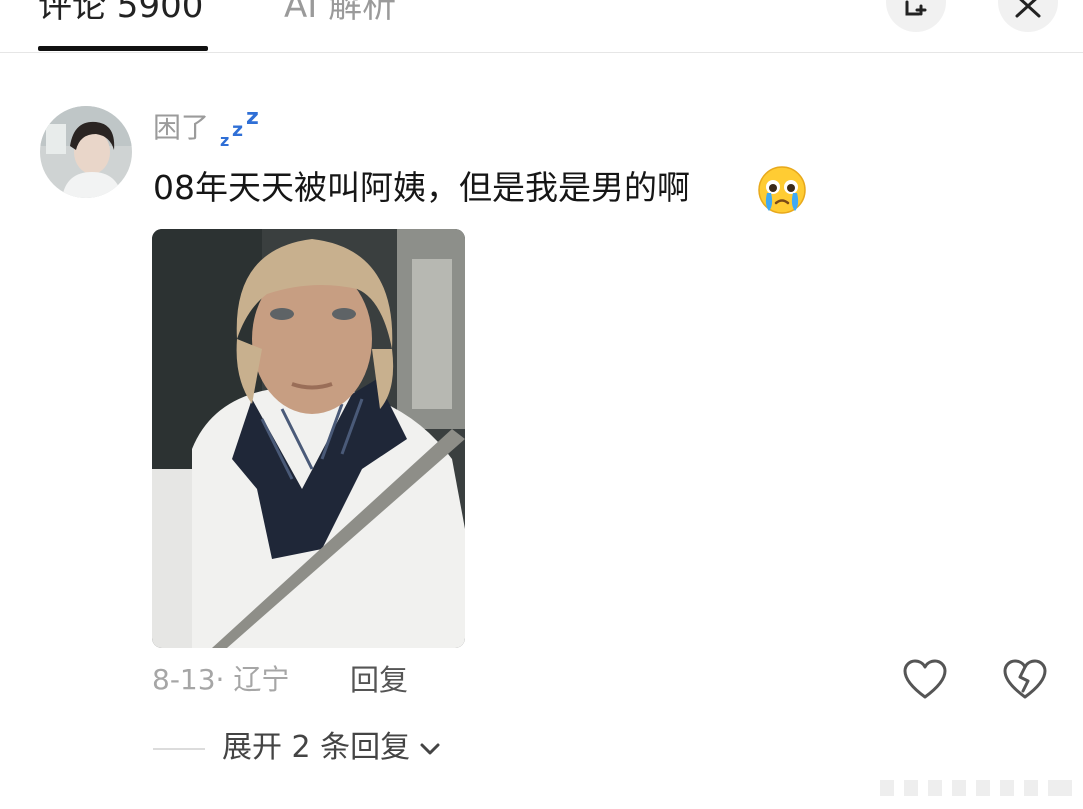 Image resolution: width=1083 pixels, height=809 pixels. What do you see at coordinates (1028, 9) in the screenshot?
I see `close-icon` at bounding box center [1028, 9].